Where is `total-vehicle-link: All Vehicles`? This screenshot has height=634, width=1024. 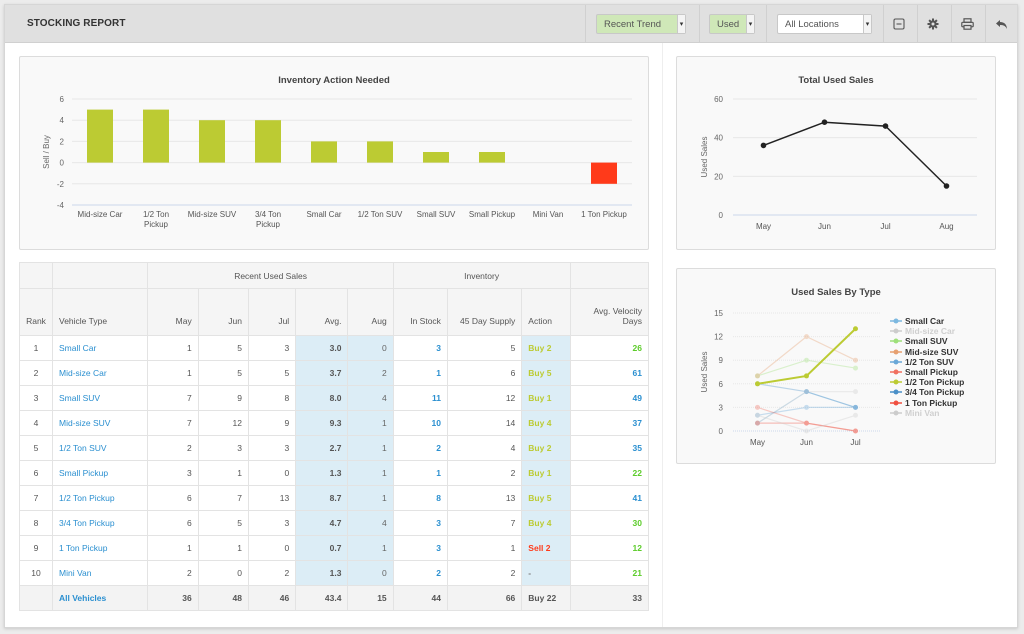 total-vehicle-link: All Vehicles is located at coordinates (100, 598).